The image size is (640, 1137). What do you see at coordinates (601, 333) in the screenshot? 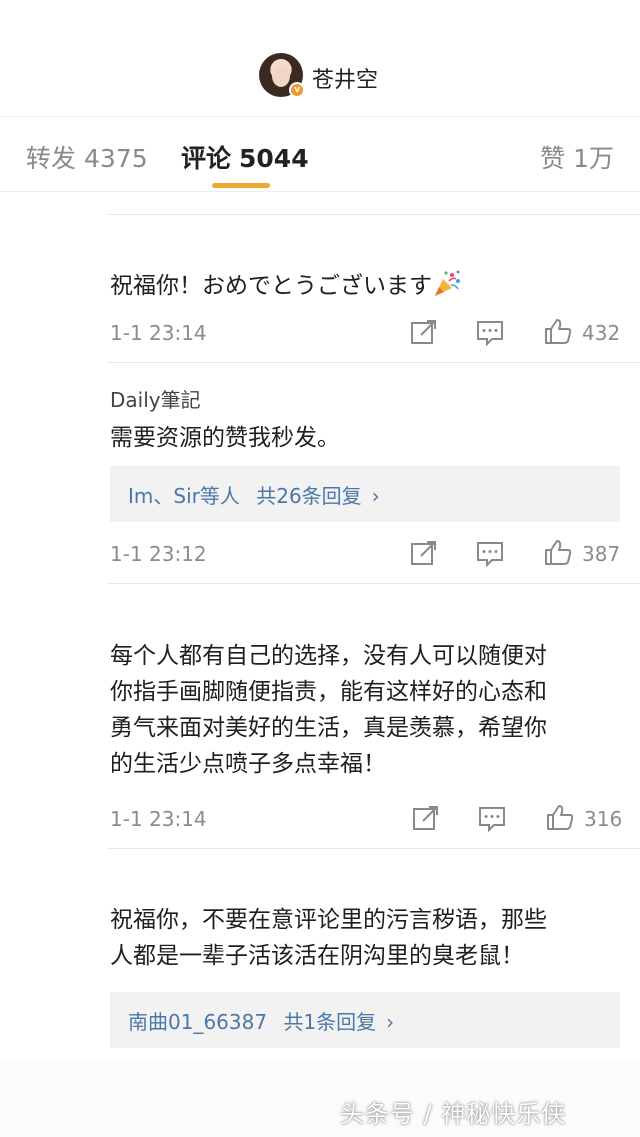
I see `like-count: 432` at bounding box center [601, 333].